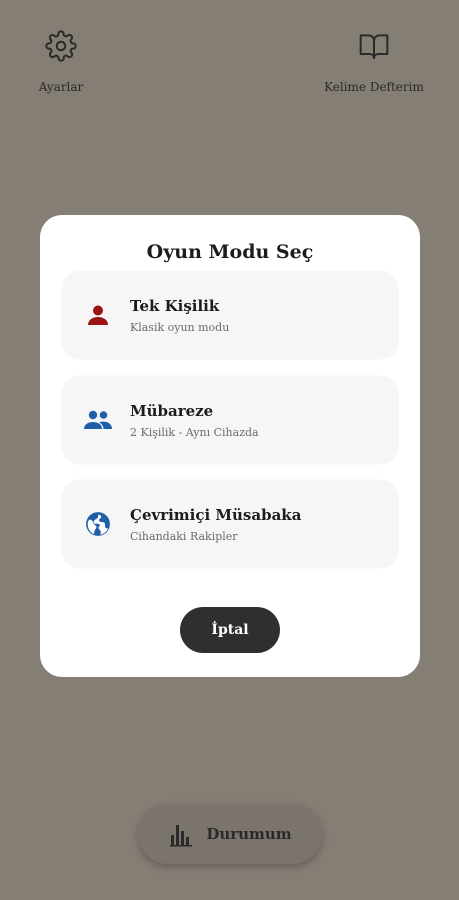 The image size is (459, 900). I want to click on option-title: Tek Kişilik, so click(175, 305).